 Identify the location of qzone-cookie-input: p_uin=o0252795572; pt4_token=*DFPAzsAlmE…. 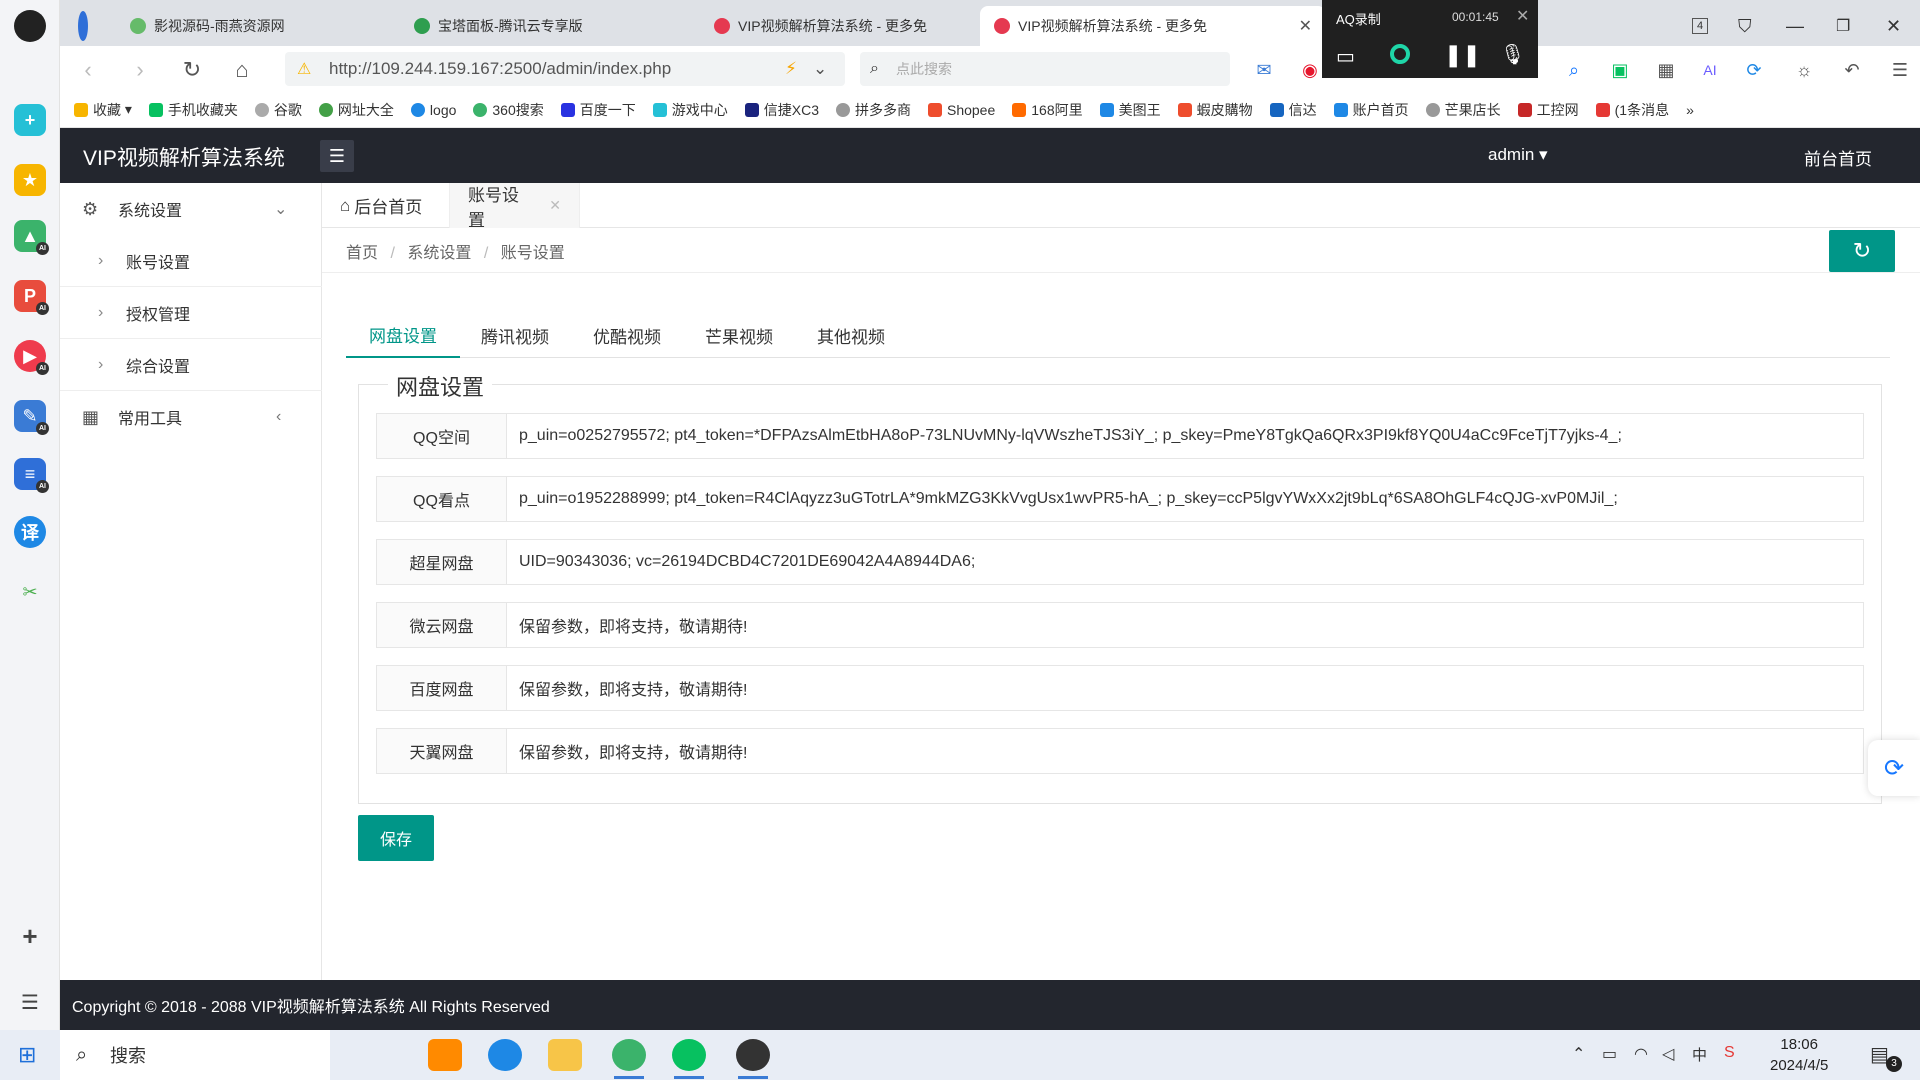
(1185, 436).